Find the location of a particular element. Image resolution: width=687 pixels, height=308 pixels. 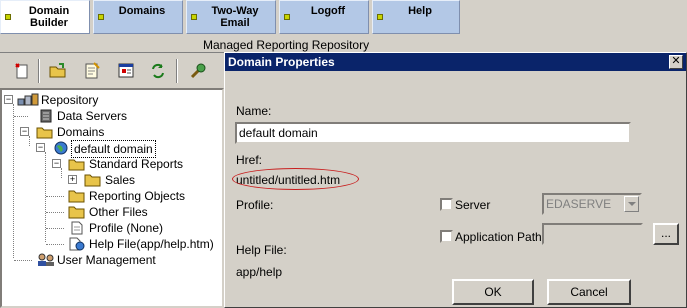

tab-label-line1: Domain is located at coordinates (49, 11).